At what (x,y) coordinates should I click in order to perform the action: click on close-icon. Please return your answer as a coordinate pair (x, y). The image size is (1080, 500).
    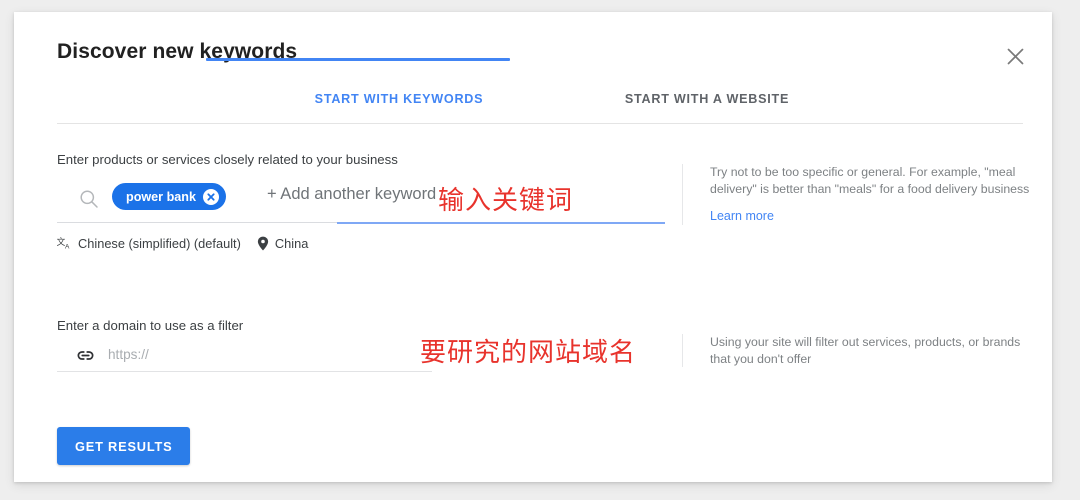
    Looking at the image, I should click on (1015, 56).